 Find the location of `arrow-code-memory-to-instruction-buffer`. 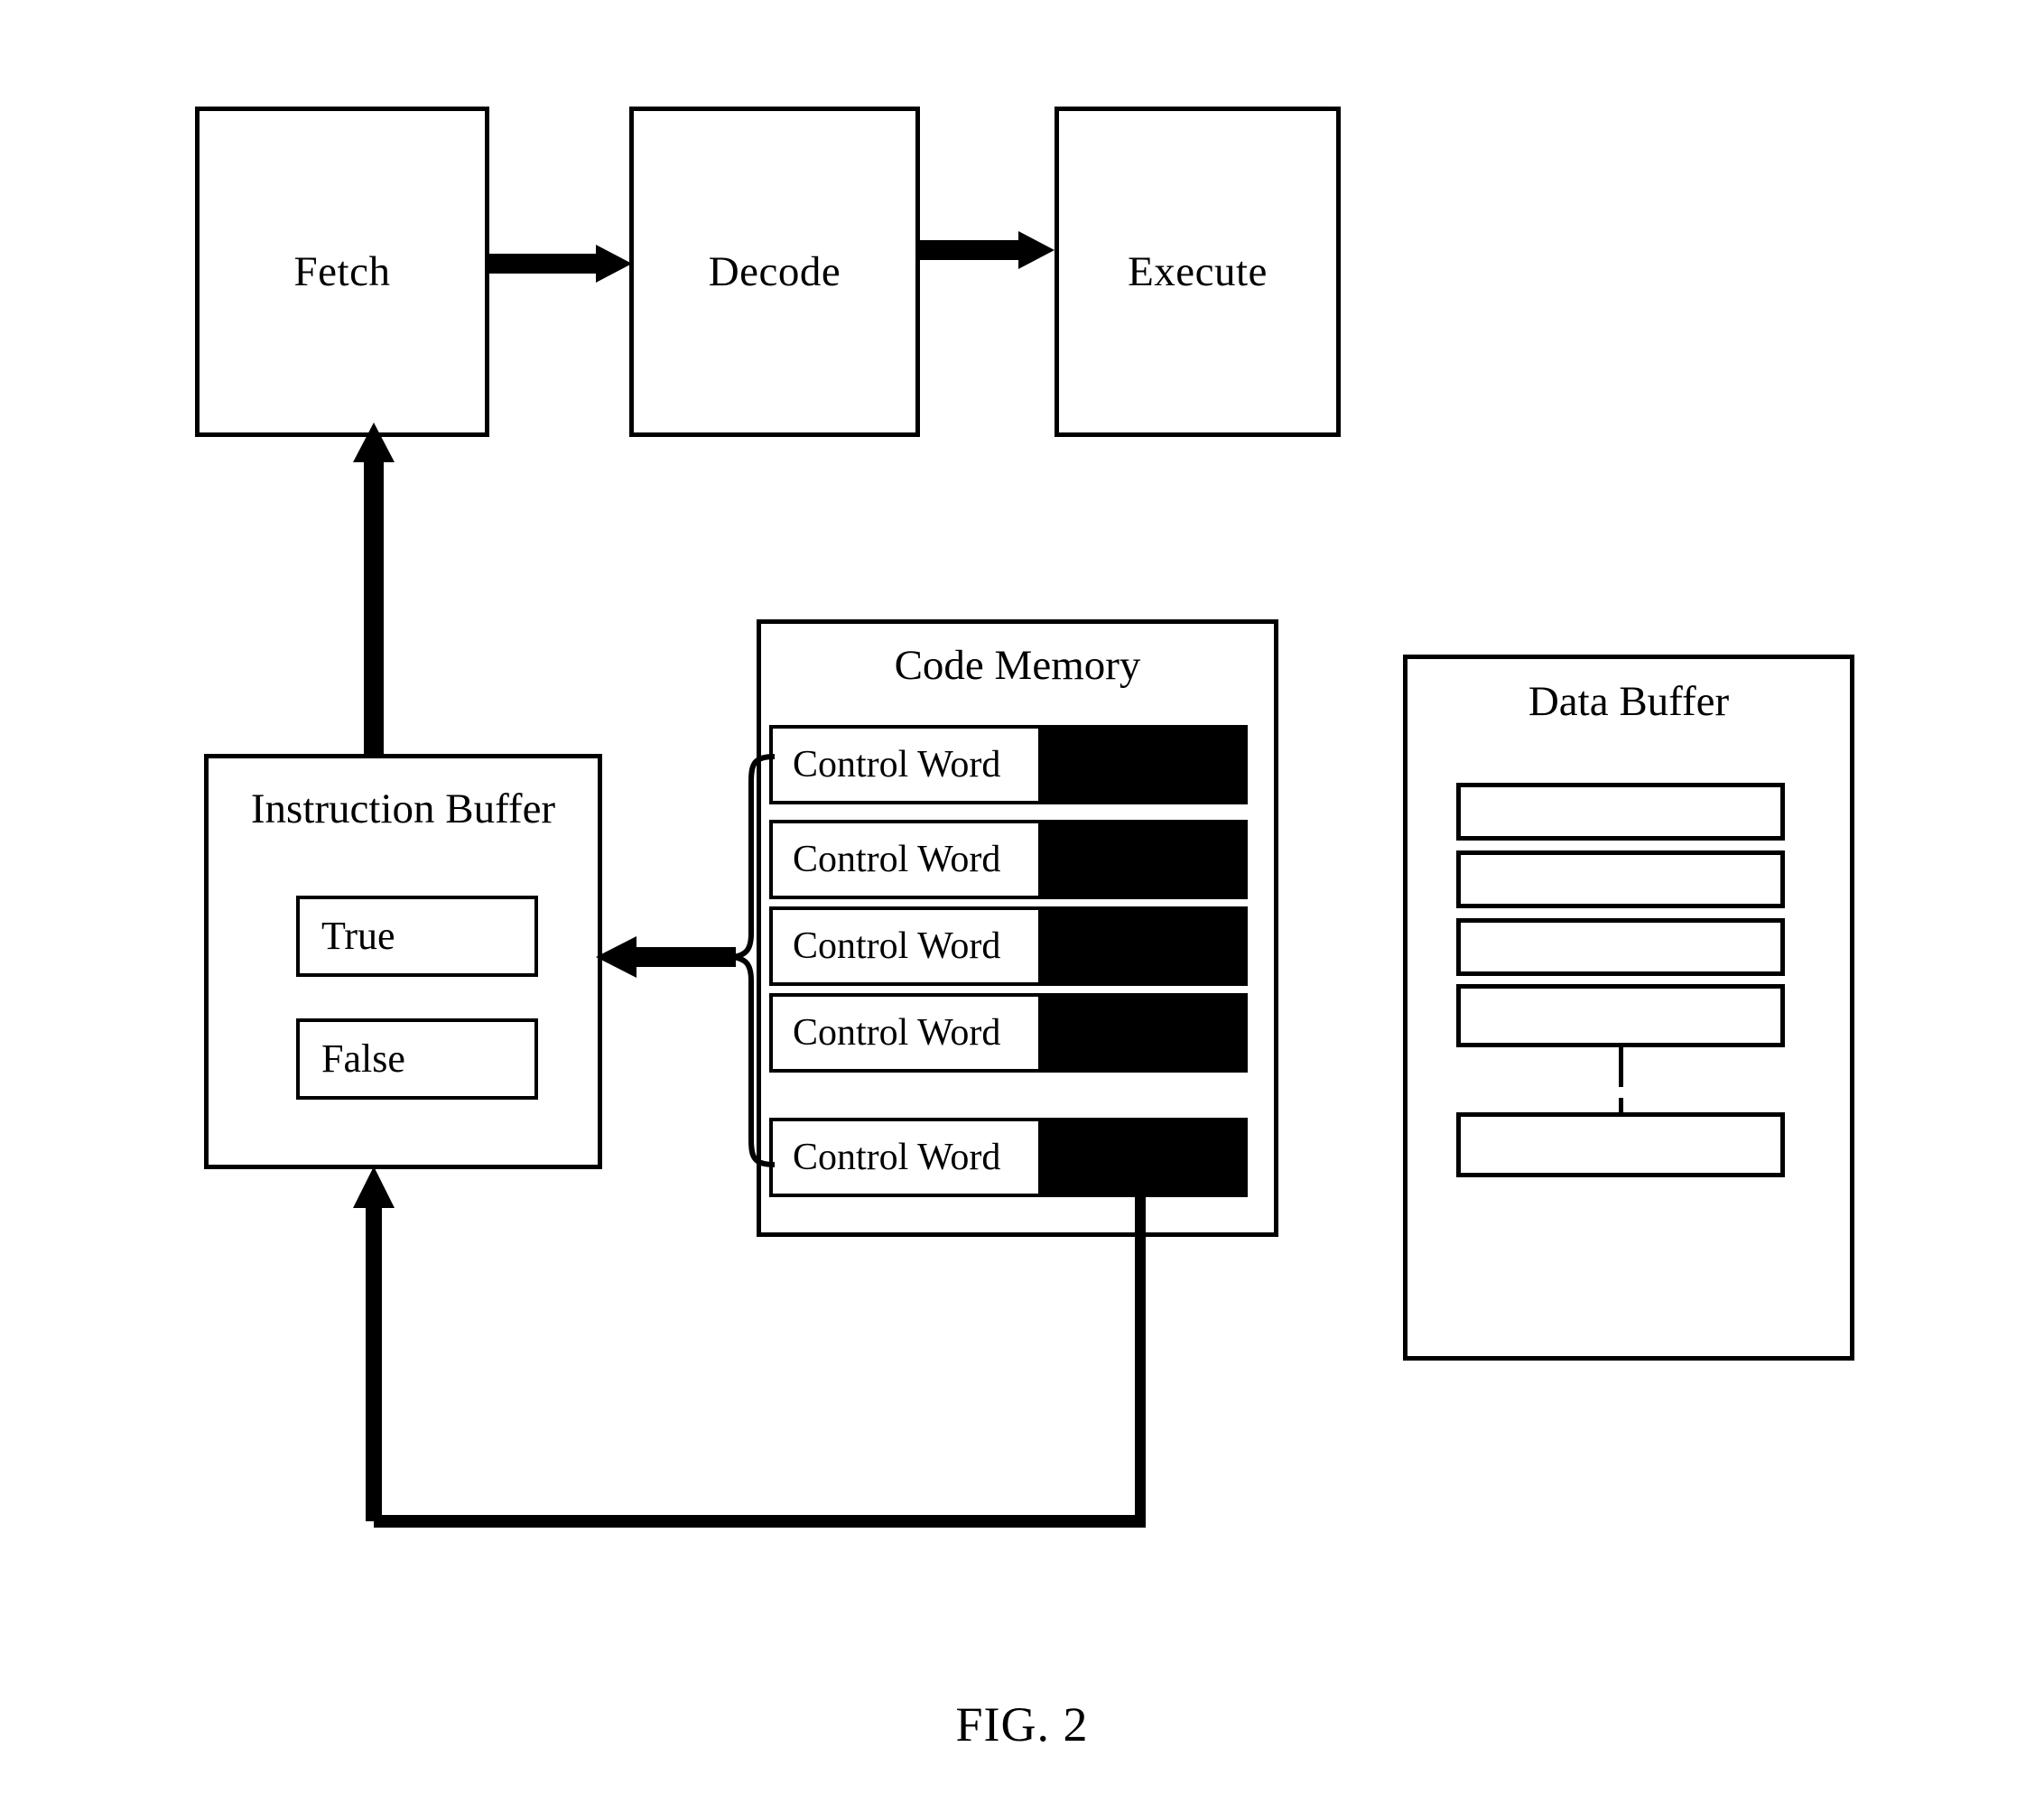

arrow-code-memory-to-instruction-buffer is located at coordinates (666, 957).